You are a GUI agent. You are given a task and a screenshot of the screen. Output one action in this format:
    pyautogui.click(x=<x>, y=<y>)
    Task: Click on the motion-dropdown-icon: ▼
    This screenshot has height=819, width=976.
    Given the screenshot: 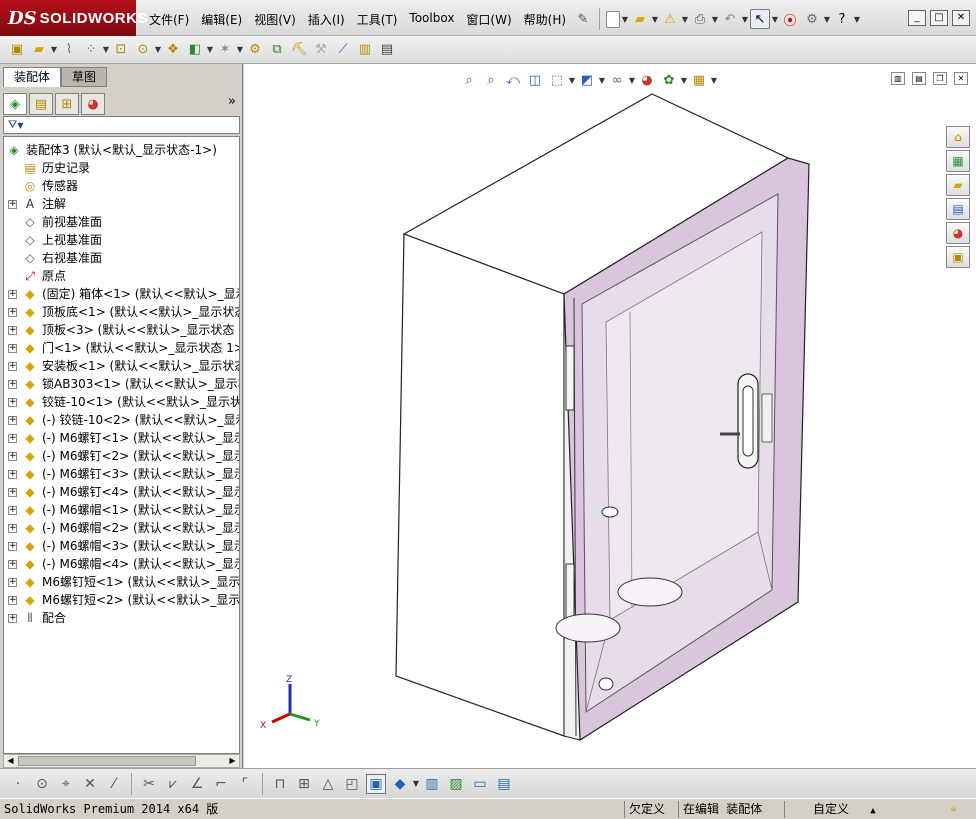 What is the action you would take?
    pyautogui.click(x=240, y=50)
    